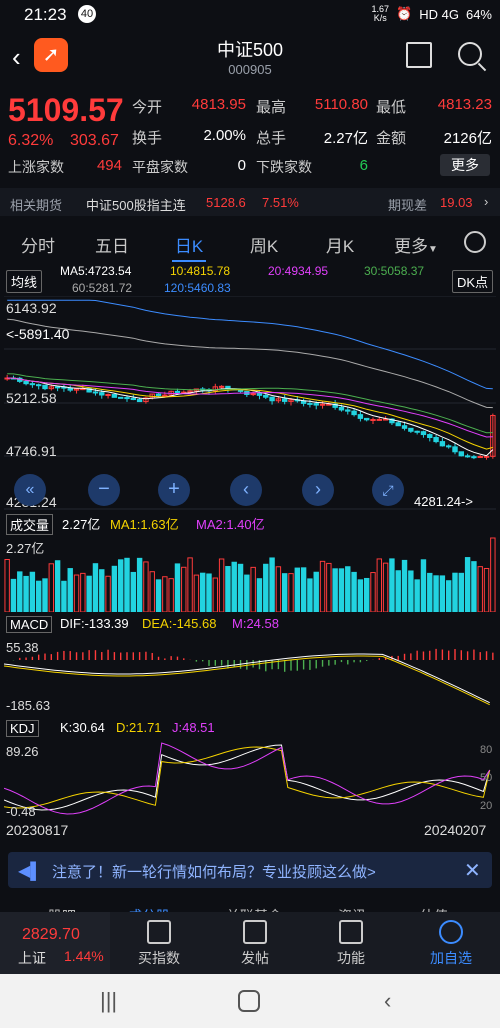 The width and height of the screenshot is (500, 1028). I want to click on low-marker: 4281.24->, so click(443, 501).